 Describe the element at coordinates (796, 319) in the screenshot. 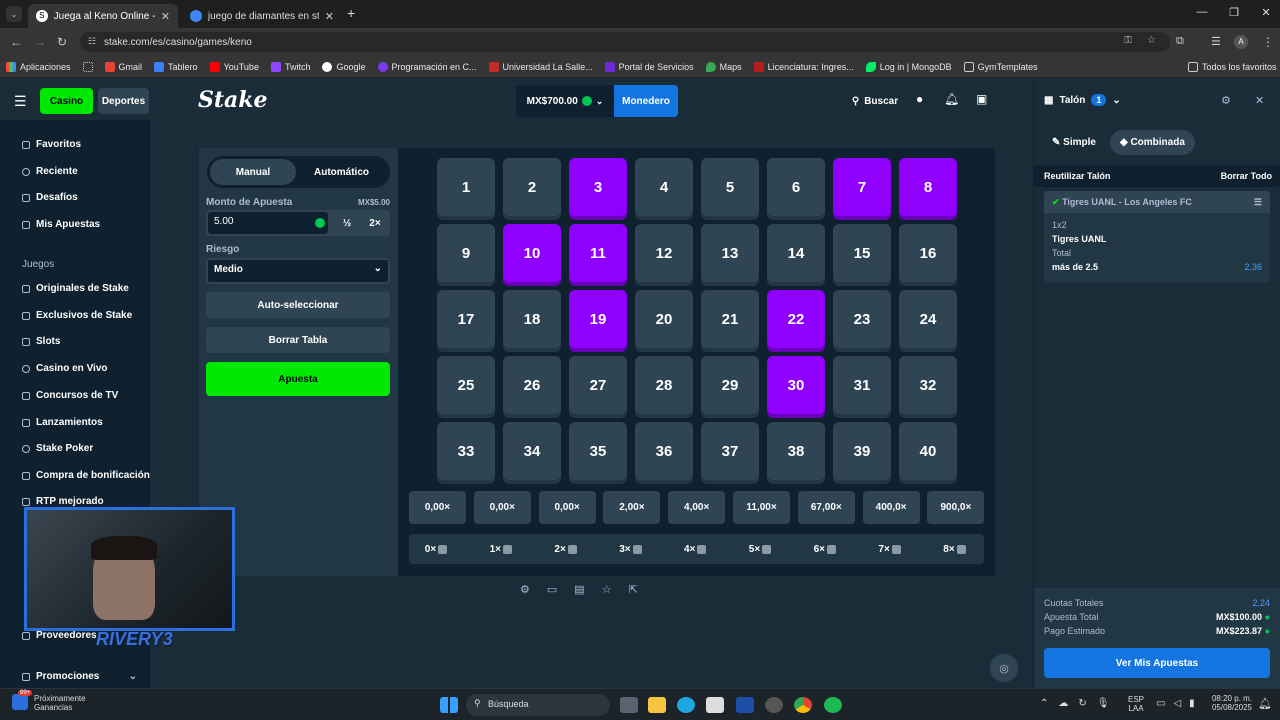

I see `keno-tile-22: 22` at that location.